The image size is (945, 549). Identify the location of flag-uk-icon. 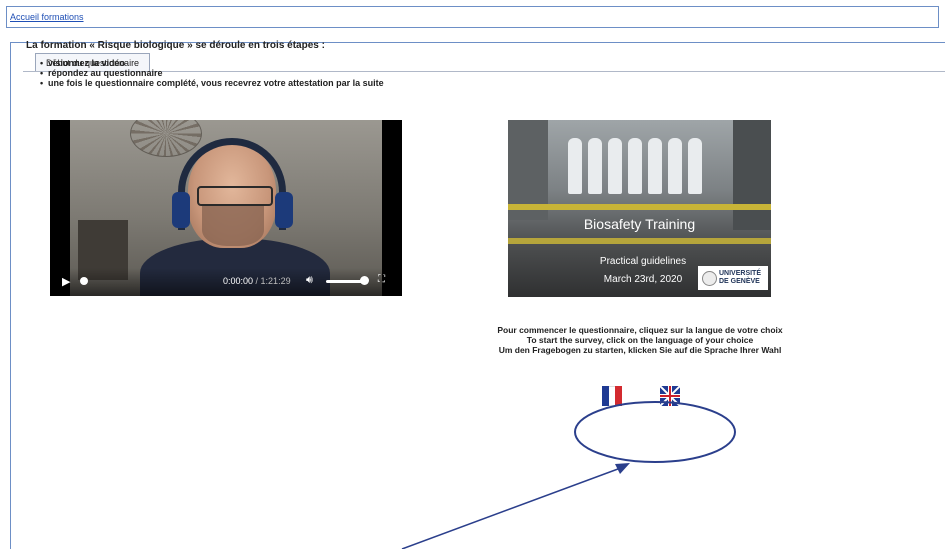
(670, 396).